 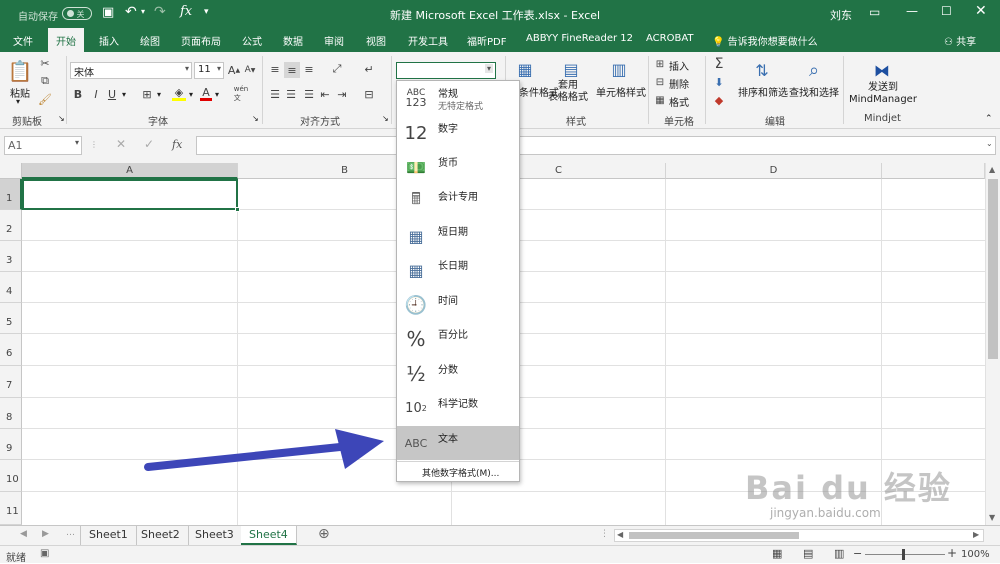 I want to click on sort-filter-icon: ⇅, so click(x=762, y=70).